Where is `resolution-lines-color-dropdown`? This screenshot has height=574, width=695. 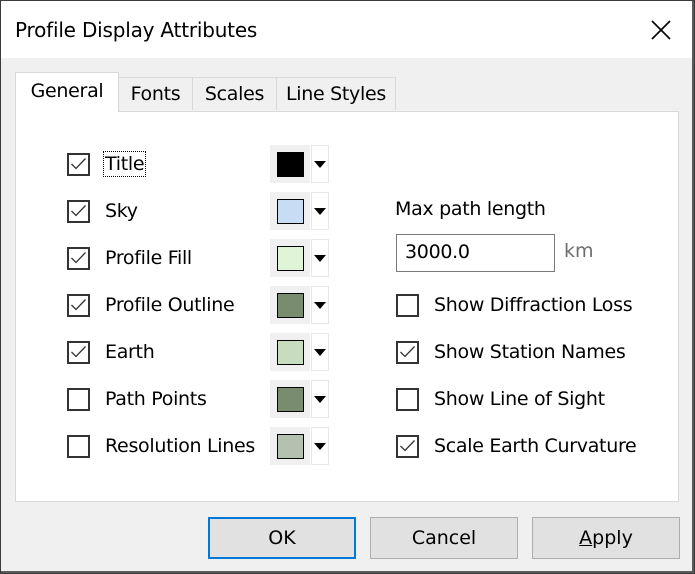
resolution-lines-color-dropdown is located at coordinates (320, 446).